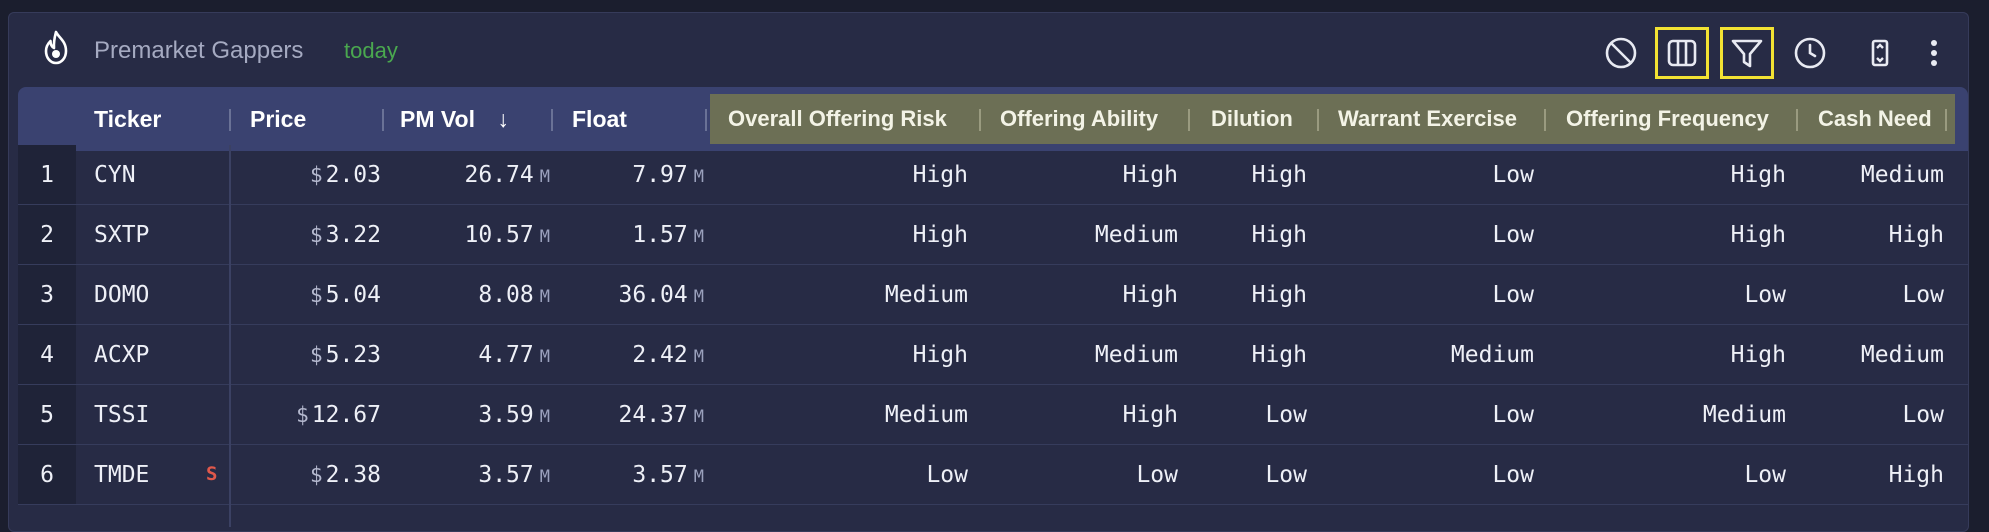  What do you see at coordinates (353, 235) in the screenshot?
I see `price-value: 3.22` at bounding box center [353, 235].